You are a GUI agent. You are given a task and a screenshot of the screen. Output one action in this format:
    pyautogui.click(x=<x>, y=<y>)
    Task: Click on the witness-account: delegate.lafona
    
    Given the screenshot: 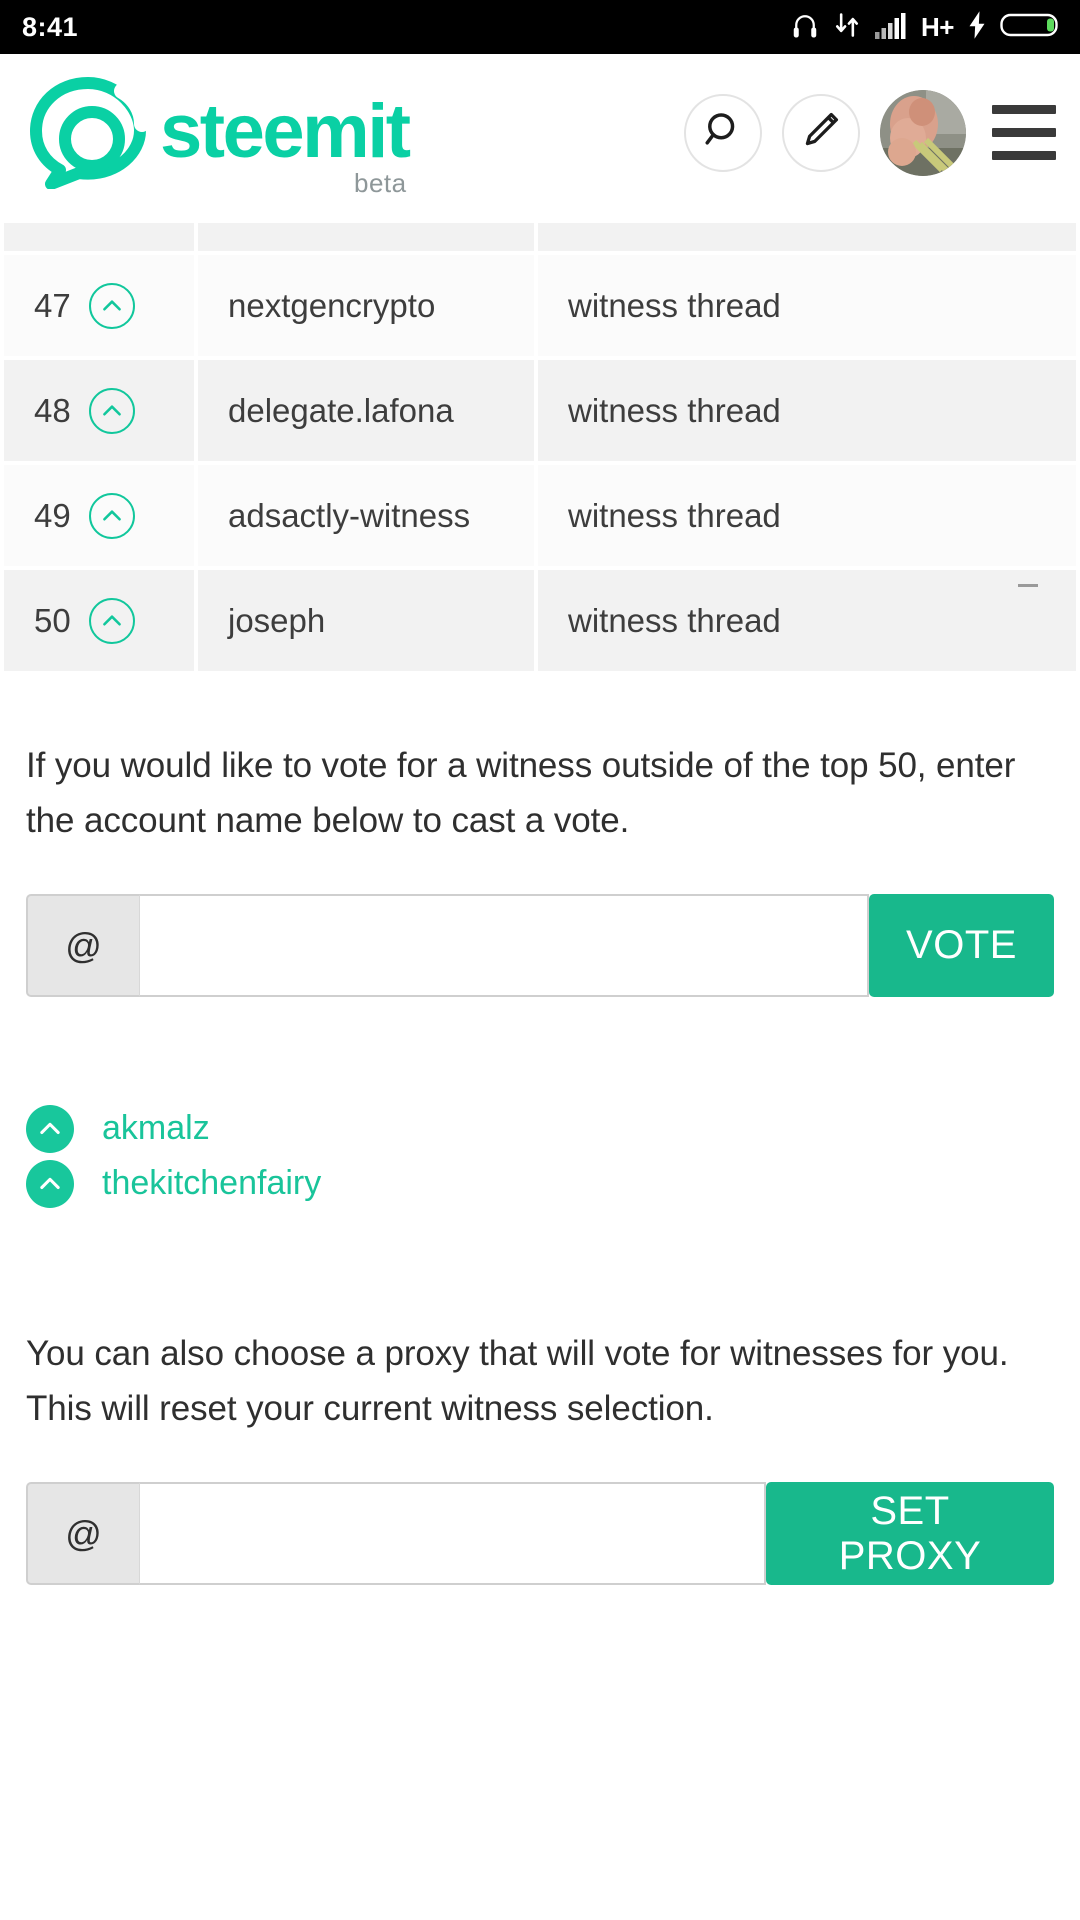 What is the action you would take?
    pyautogui.click(x=366, y=410)
    